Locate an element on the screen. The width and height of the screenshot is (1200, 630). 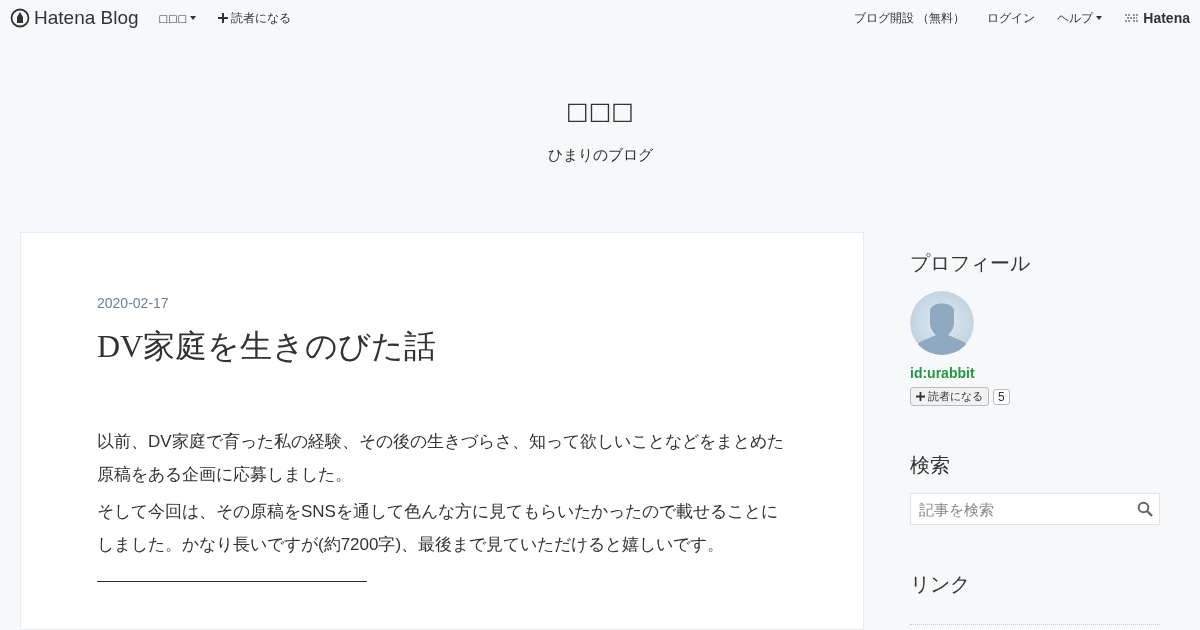
subscribe-button: 読者になる is located at coordinates (949, 396).